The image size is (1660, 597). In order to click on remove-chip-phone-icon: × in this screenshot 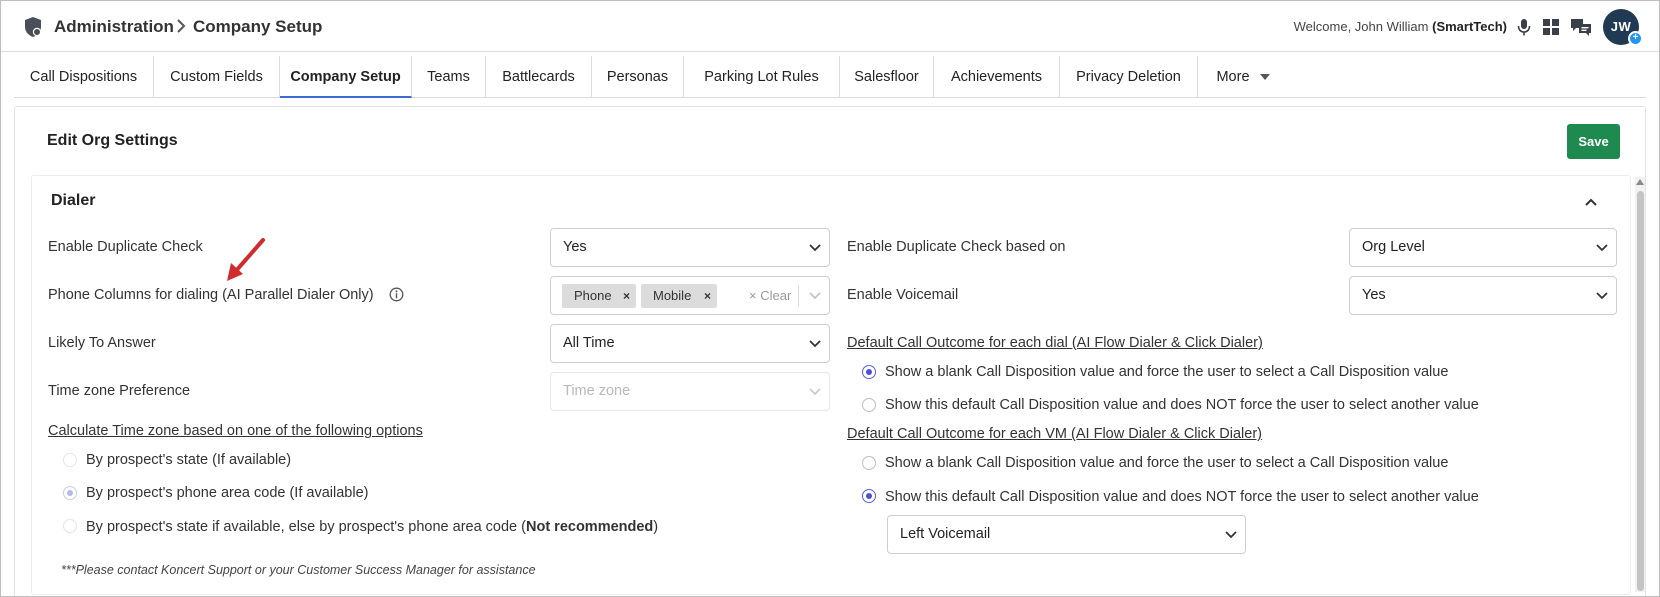, I will do `click(626, 296)`.